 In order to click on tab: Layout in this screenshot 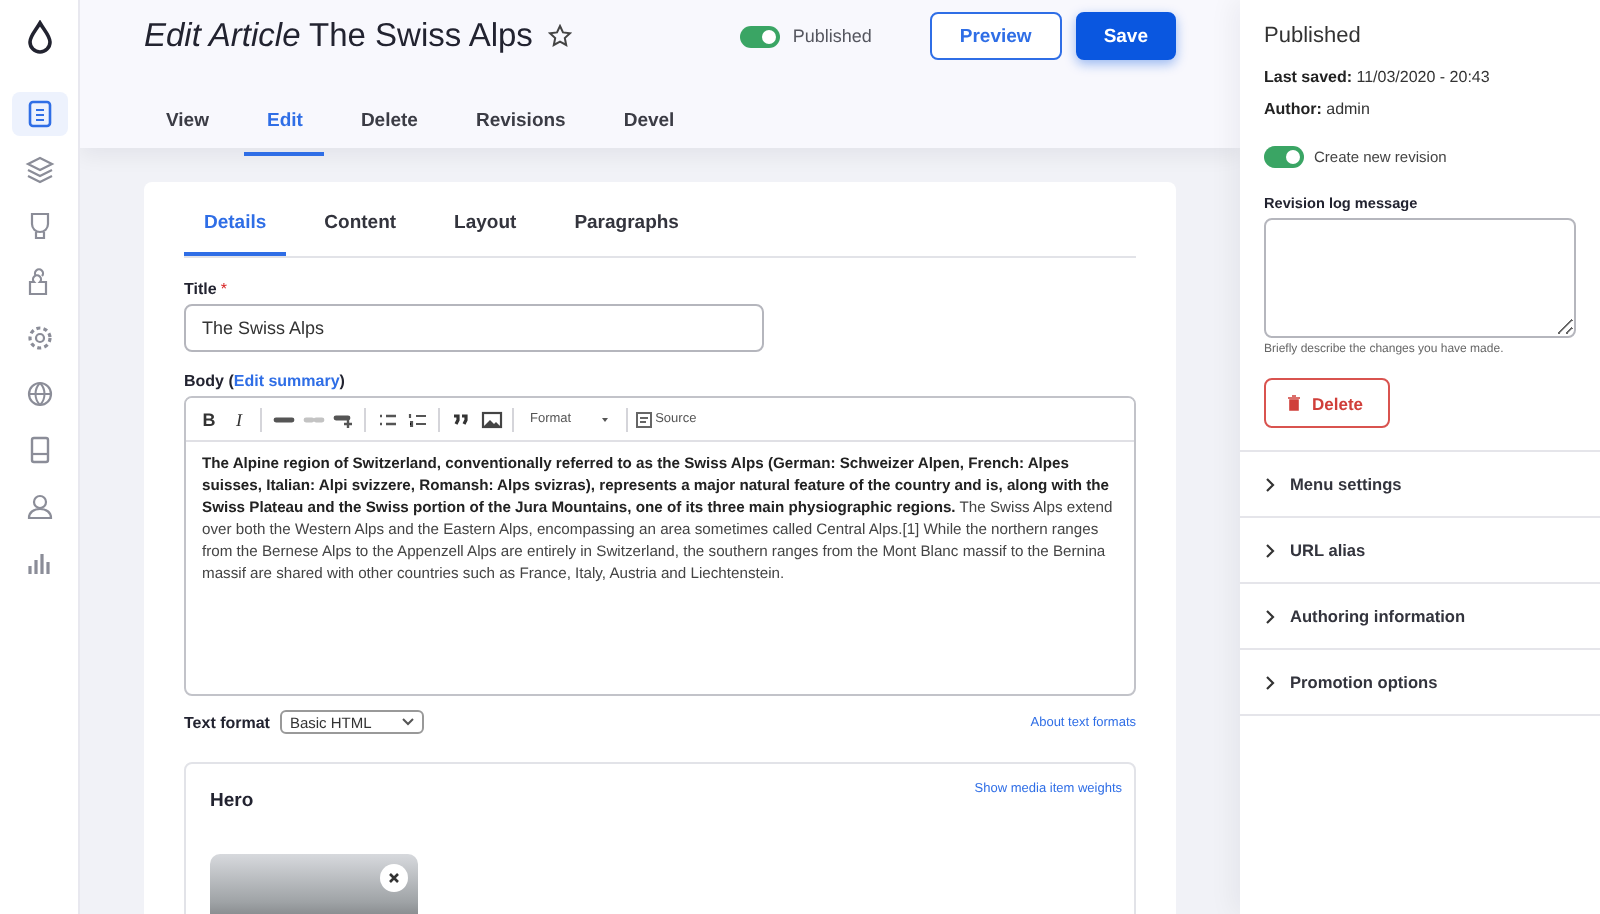, I will do `click(485, 225)`.